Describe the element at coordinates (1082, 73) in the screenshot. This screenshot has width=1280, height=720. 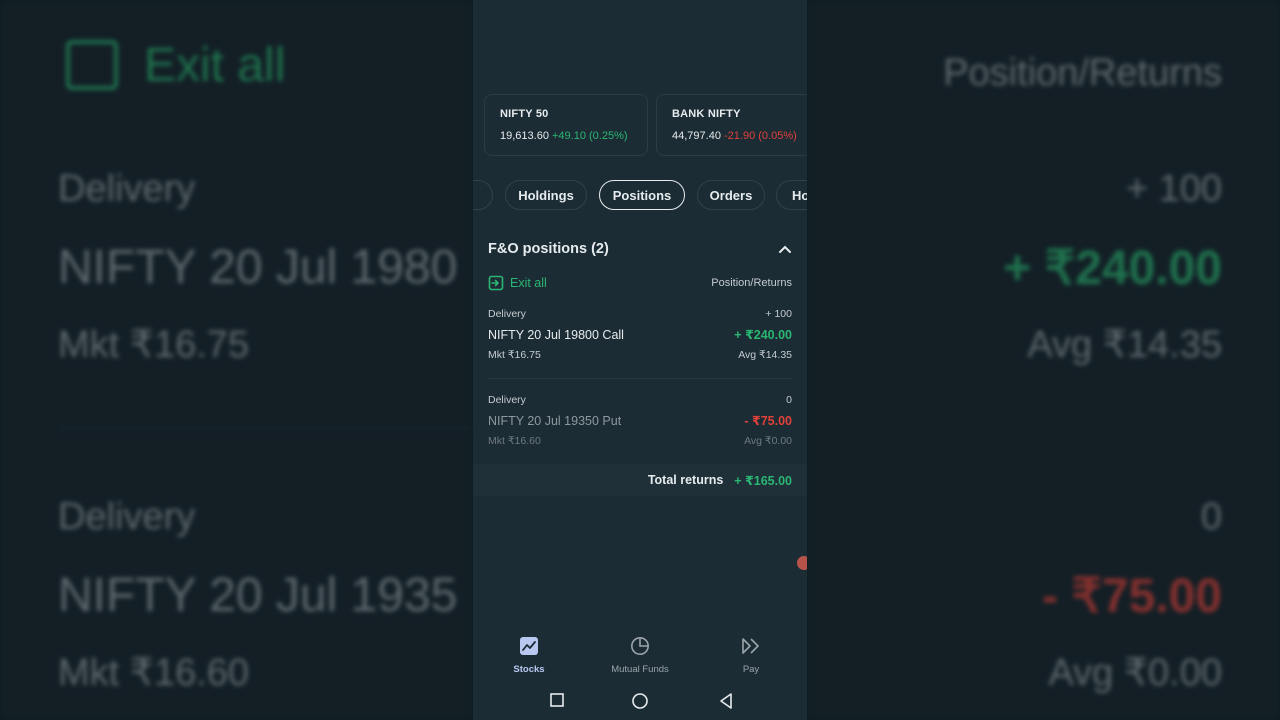
I see `backdrop-position-returns: Position/Returns` at that location.